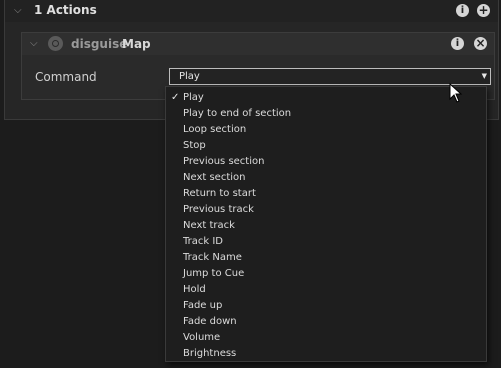 The width and height of the screenshot is (501, 368). Describe the element at coordinates (189, 76) in the screenshot. I see `command-selected-value: Play` at that location.